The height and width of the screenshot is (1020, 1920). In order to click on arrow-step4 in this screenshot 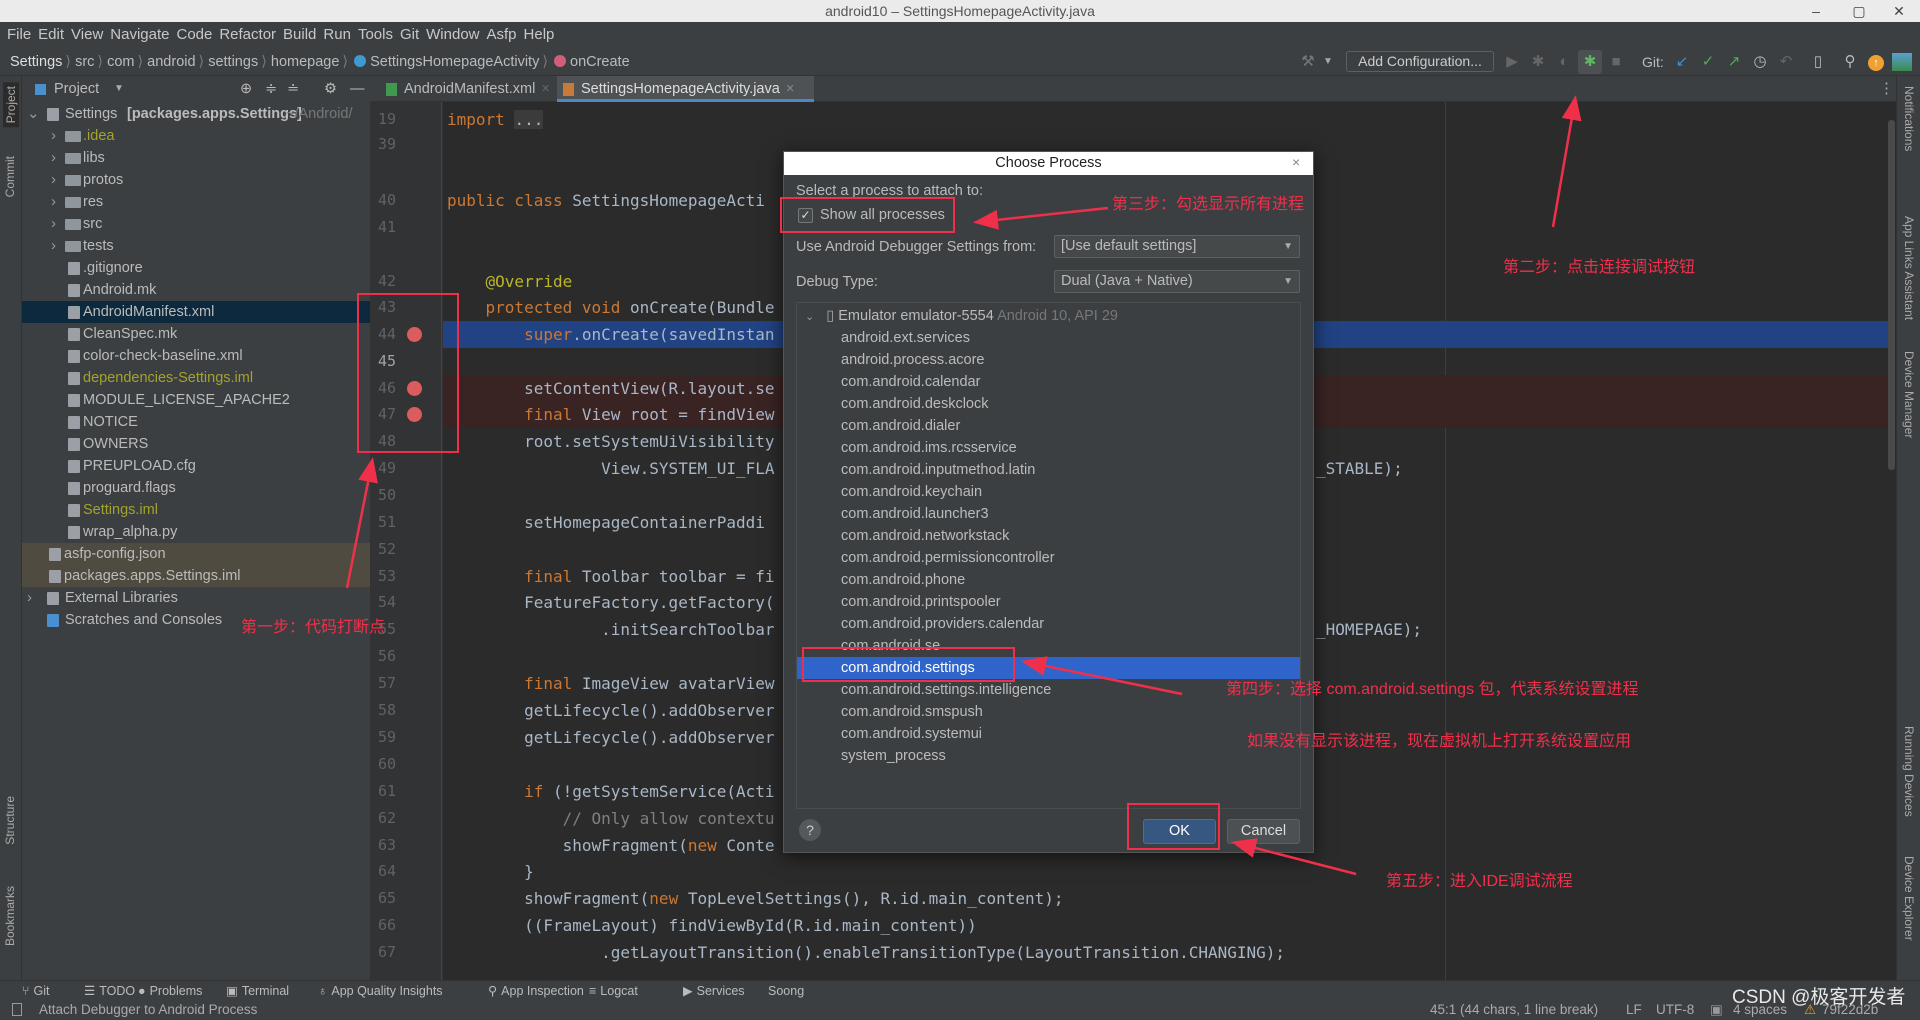, I will do `click(1102, 676)`.